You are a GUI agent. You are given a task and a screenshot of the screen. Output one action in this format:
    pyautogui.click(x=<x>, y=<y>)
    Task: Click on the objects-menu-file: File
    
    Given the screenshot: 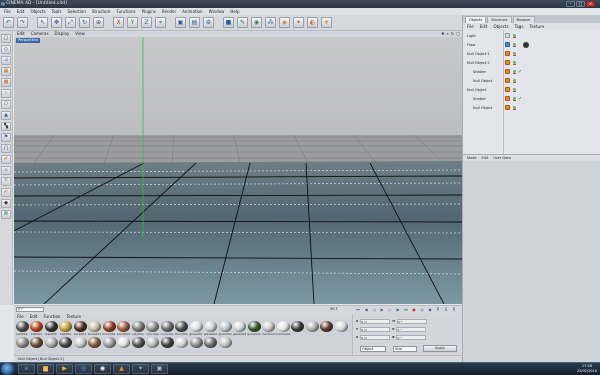 What is the action you would take?
    pyautogui.click(x=470, y=26)
    